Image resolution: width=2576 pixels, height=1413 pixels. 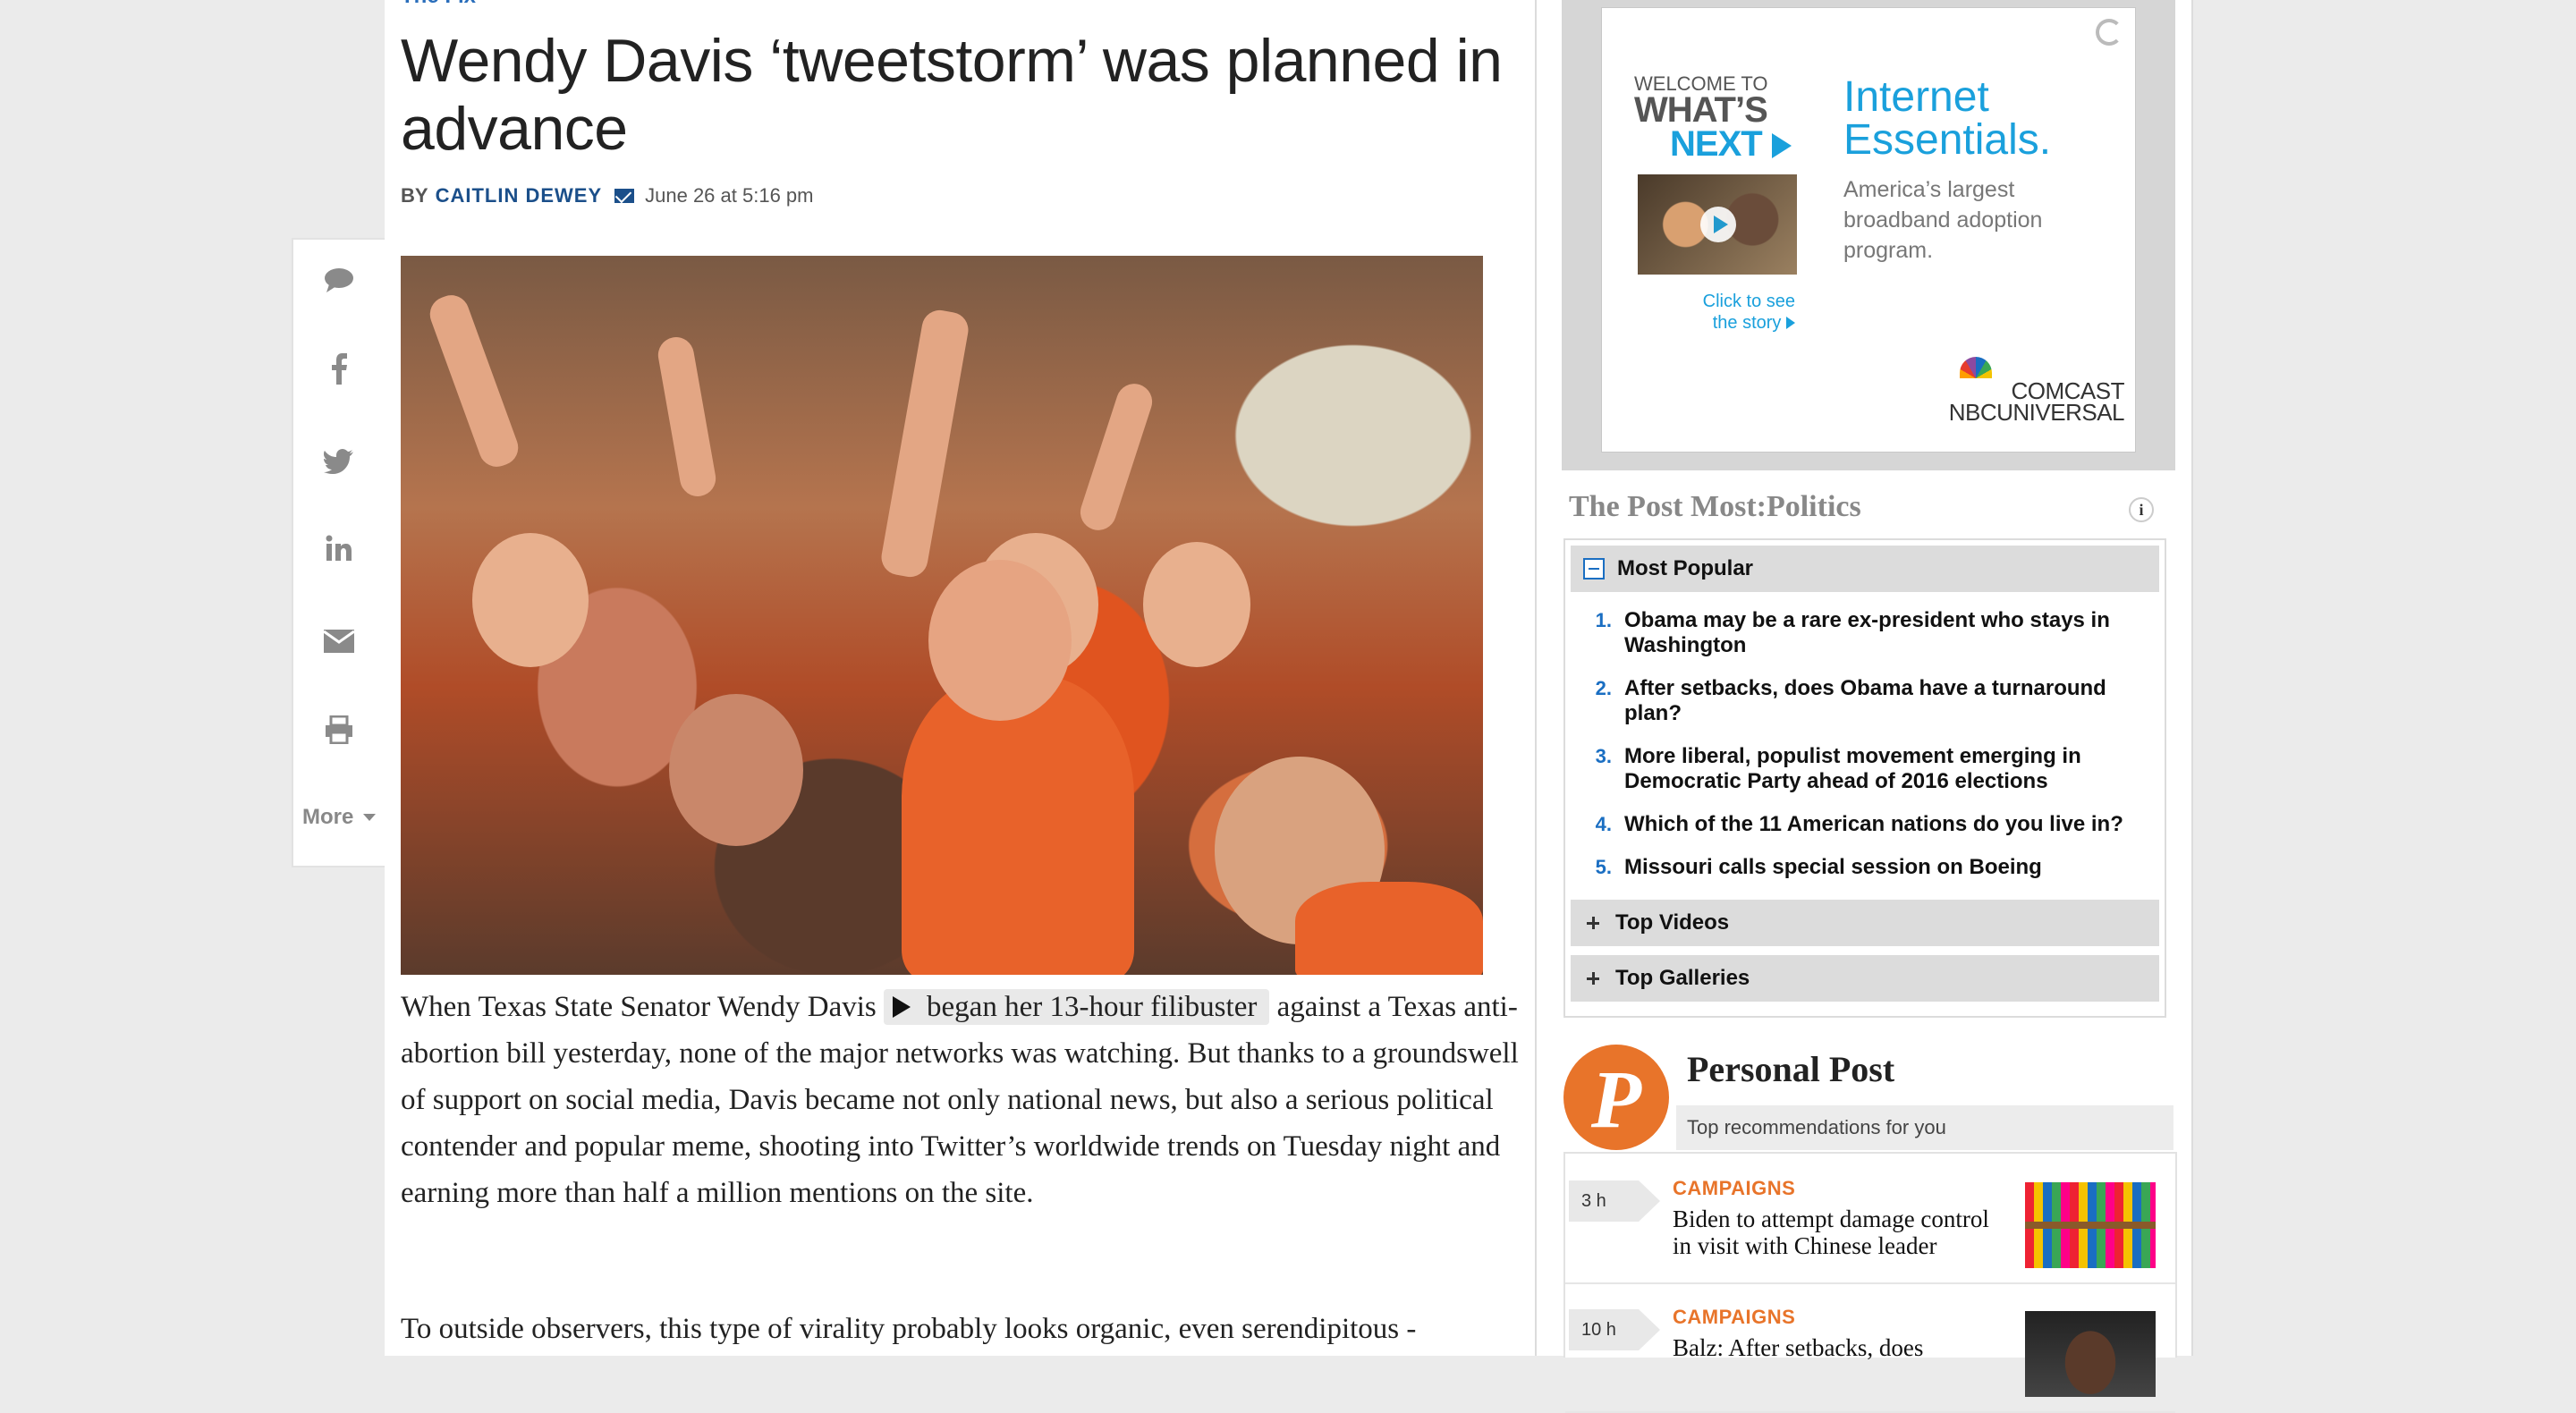 I want to click on sidebar-border, so click(x=2192, y=678).